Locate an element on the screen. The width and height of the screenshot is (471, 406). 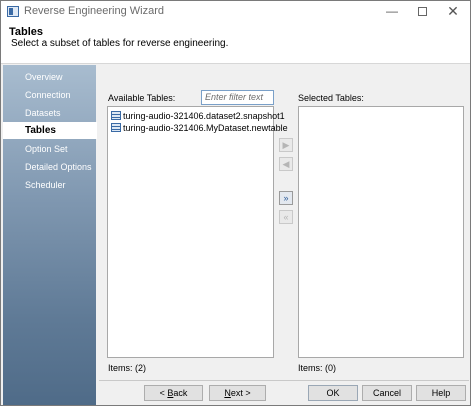
maximize-icon is located at coordinates (422, 12).